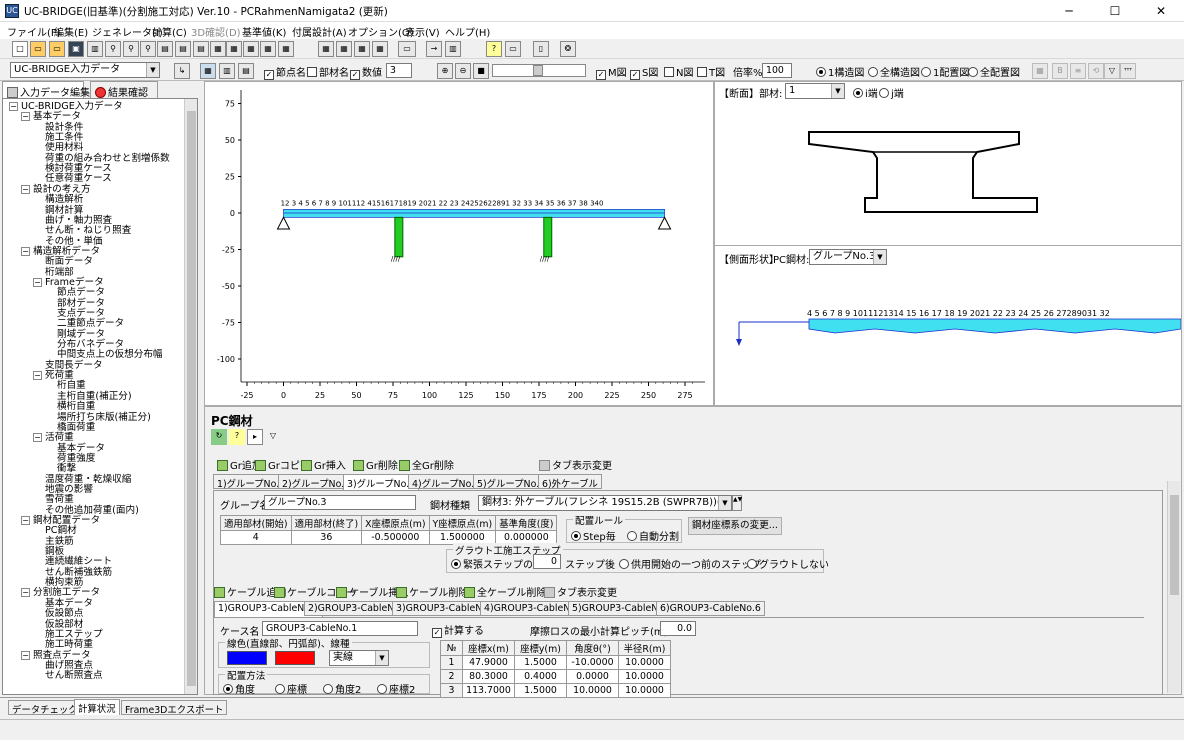  I want to click on tree-node: 使用材料, so click(64, 148).